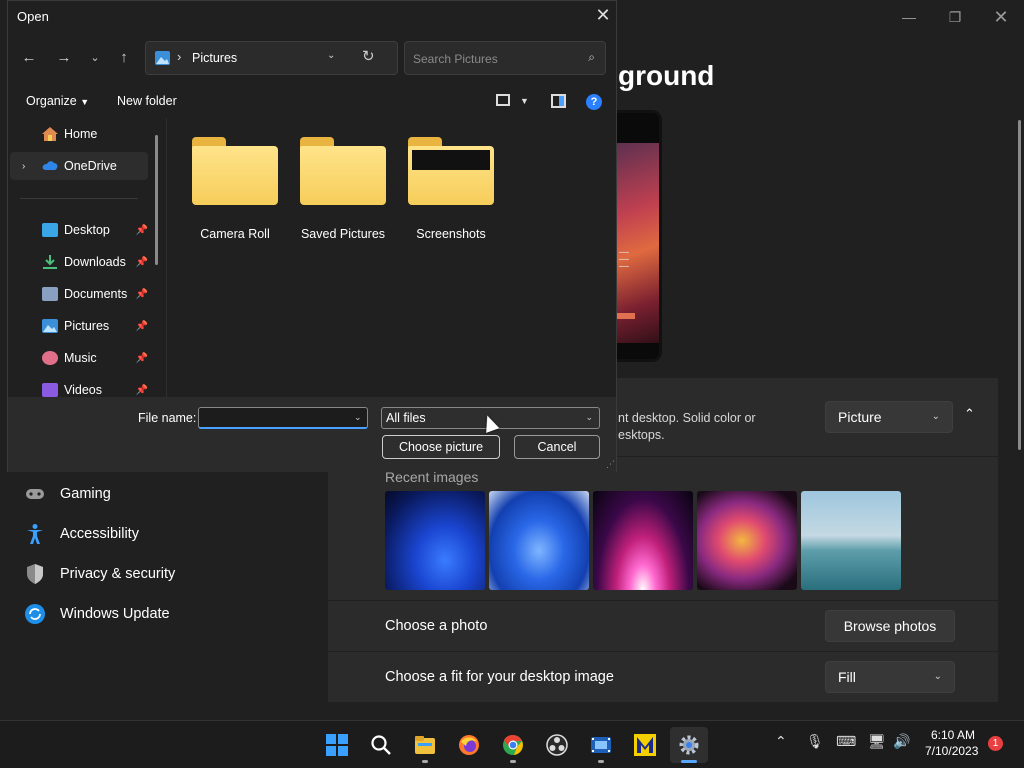 The image size is (1024, 768). Describe the element at coordinates (79, 386) in the screenshot. I see `nav-item-videos: Videos 📌` at that location.